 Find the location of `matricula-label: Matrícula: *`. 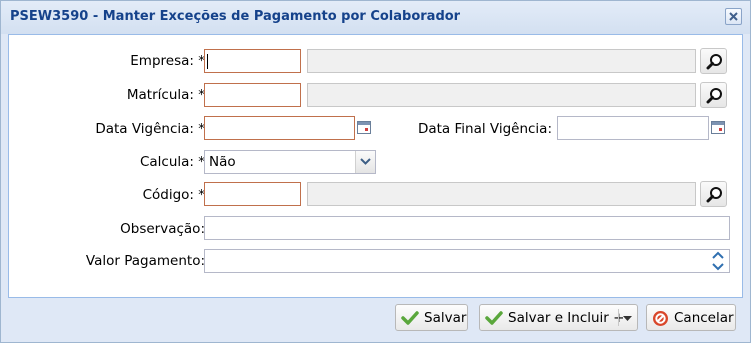

matricula-label: Matrícula: * is located at coordinates (165, 95).